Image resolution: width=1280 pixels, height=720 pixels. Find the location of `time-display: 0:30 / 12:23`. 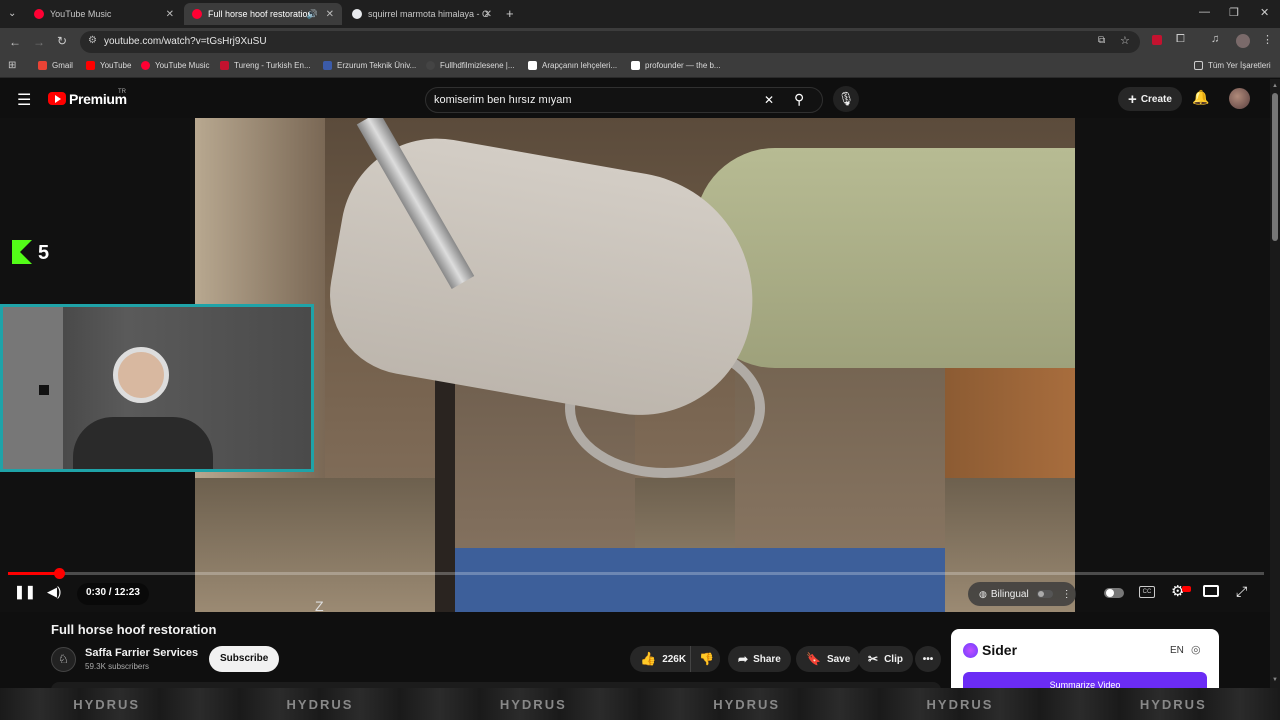

time-display: 0:30 / 12:23 is located at coordinates (113, 594).